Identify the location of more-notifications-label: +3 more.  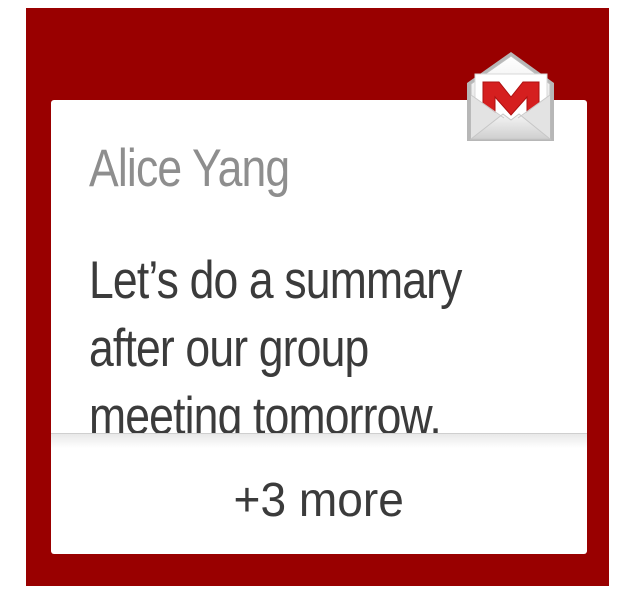
(319, 500).